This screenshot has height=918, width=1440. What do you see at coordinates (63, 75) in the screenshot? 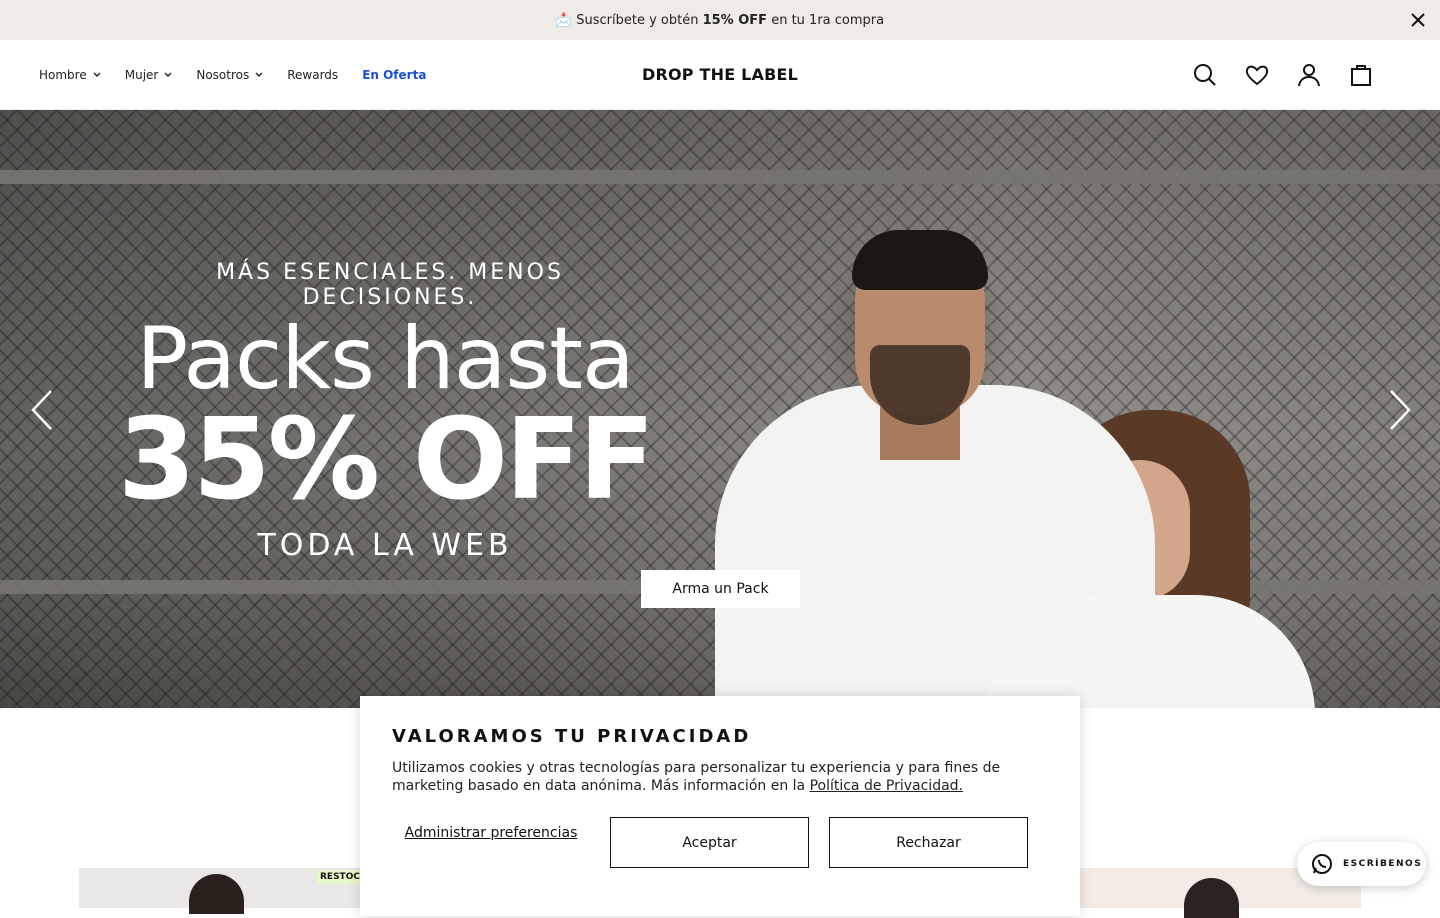
I see `nav-item-label: Hombre` at bounding box center [63, 75].